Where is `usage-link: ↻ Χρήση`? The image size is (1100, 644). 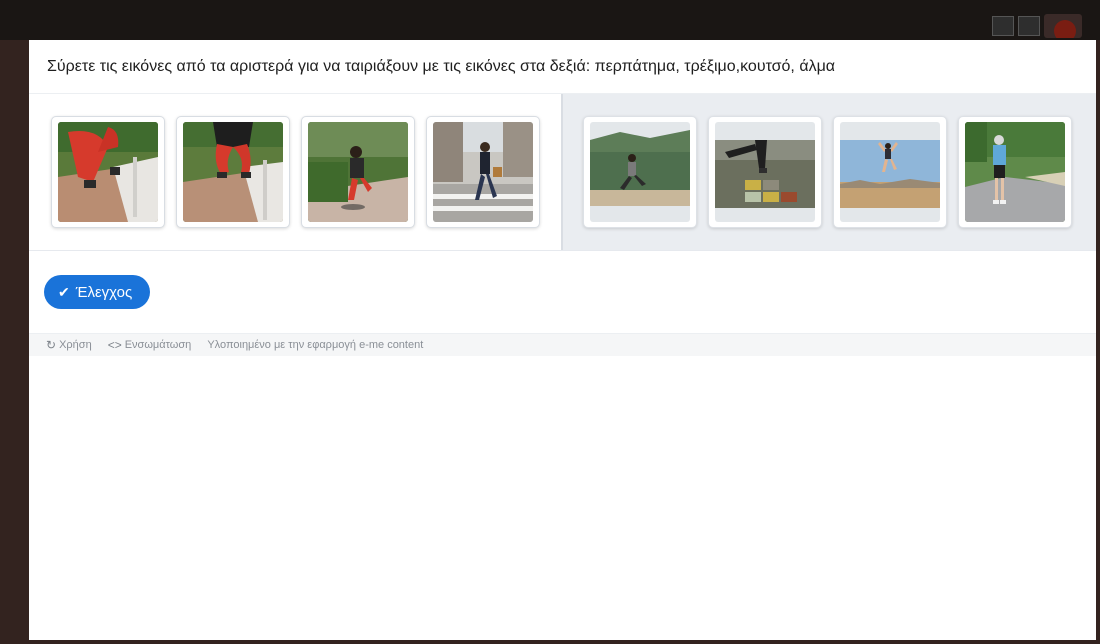
usage-link: ↻ Χρήση is located at coordinates (69, 345).